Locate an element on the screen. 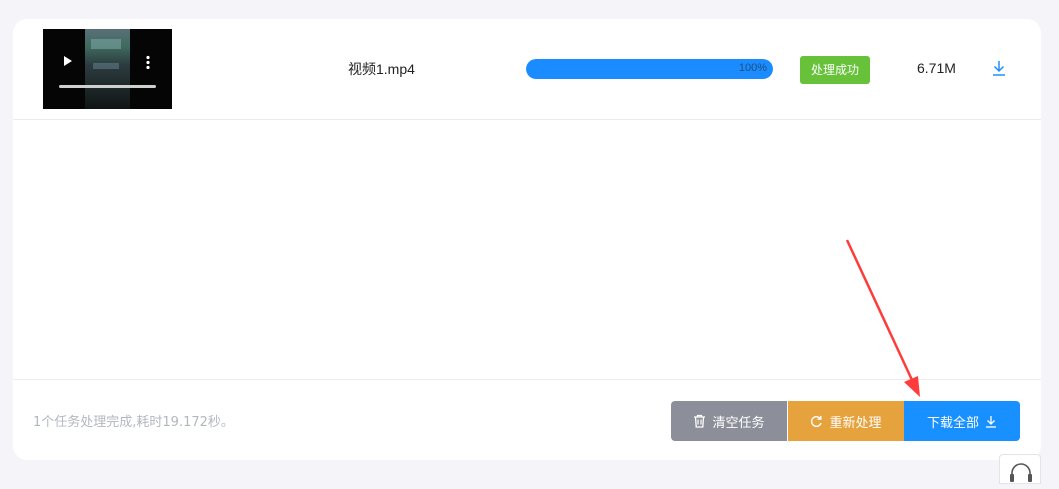  video-thumbnail is located at coordinates (107, 69).